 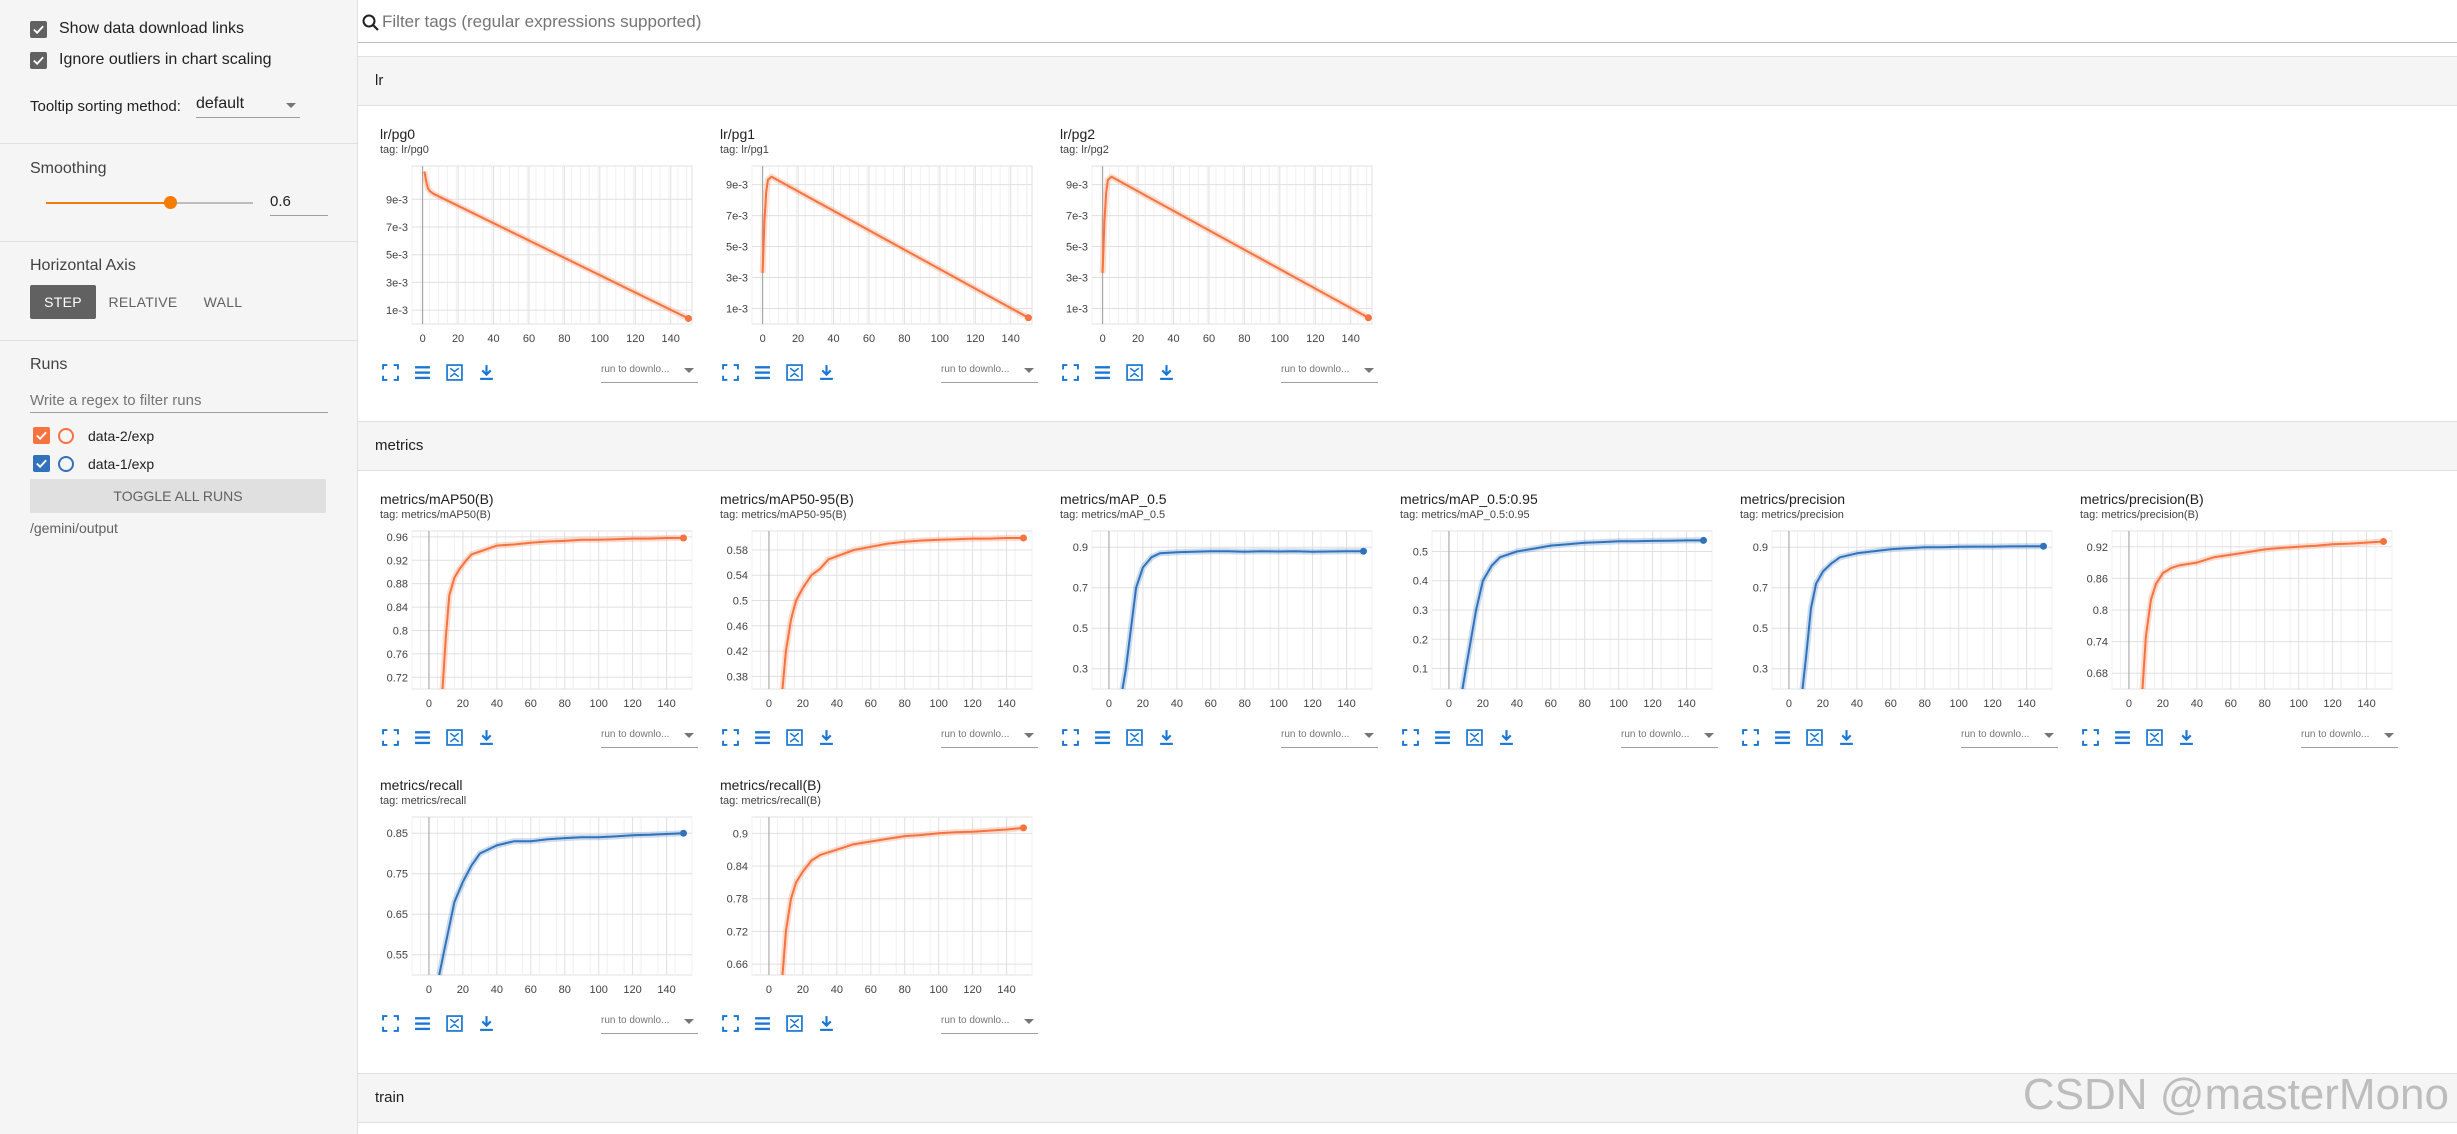 I want to click on run-row-data-1: data-1/exp, so click(x=93, y=463).